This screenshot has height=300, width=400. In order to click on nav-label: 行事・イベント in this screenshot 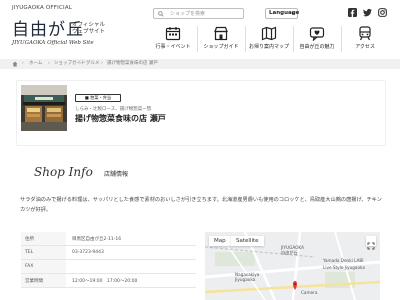, I will do `click(173, 47)`.